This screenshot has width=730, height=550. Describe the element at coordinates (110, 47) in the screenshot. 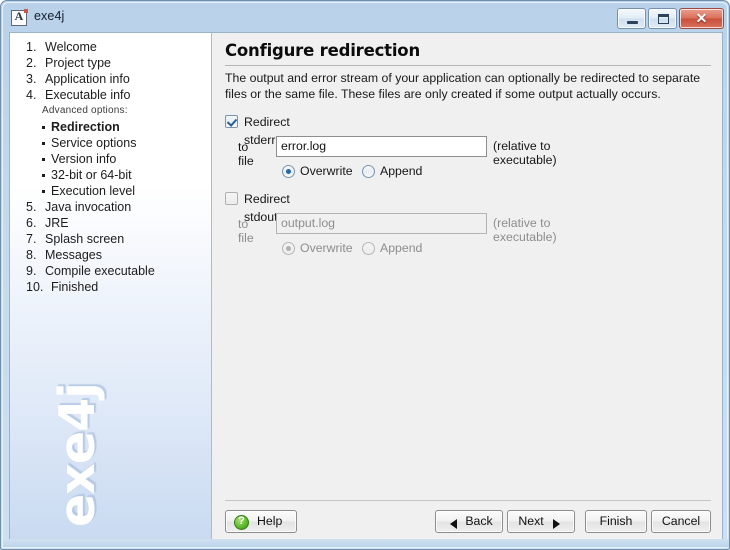

I see `sidebar-item-welcome: 1. Welcome` at that location.